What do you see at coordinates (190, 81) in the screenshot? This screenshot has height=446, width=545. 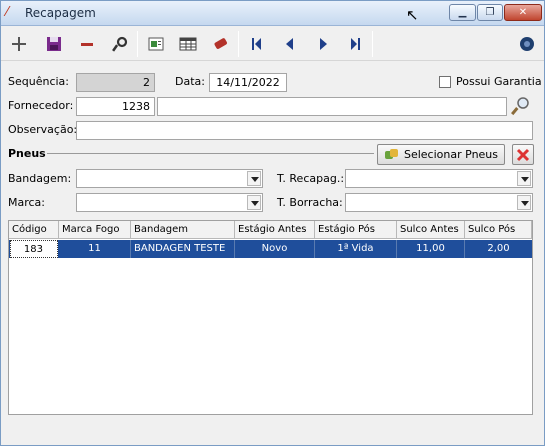 I see `data-label: Data:` at bounding box center [190, 81].